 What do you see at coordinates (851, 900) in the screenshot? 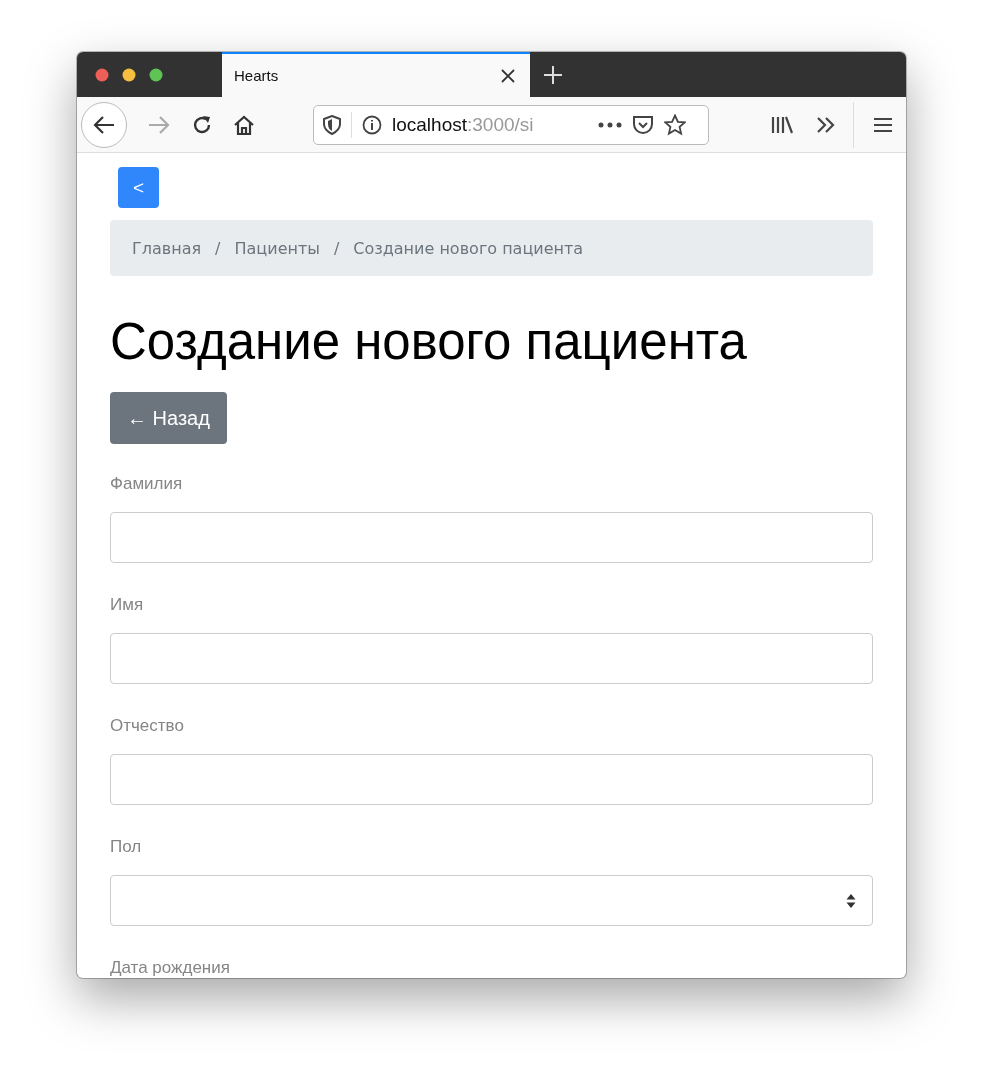
I see `sort-caret-icon` at bounding box center [851, 900].